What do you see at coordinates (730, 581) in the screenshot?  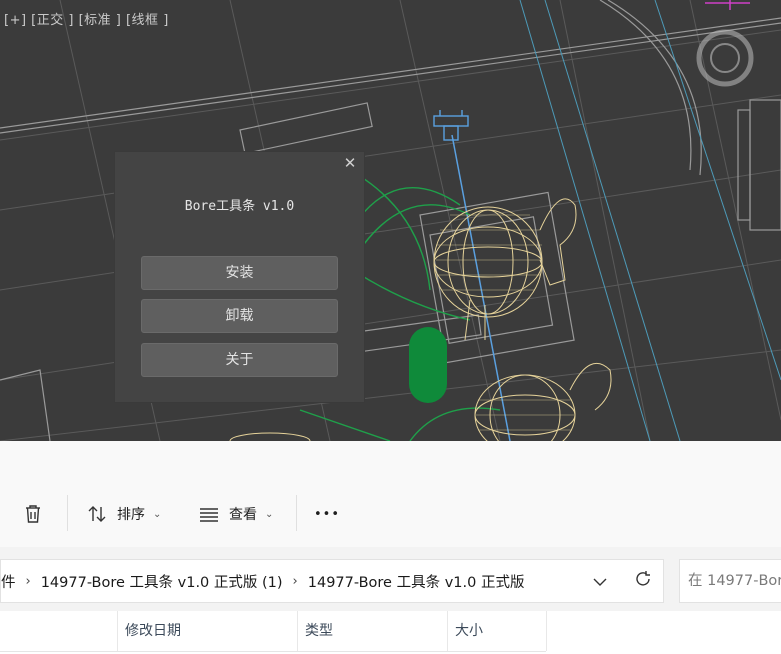 I see `search-input: 在 14977-Bore` at bounding box center [730, 581].